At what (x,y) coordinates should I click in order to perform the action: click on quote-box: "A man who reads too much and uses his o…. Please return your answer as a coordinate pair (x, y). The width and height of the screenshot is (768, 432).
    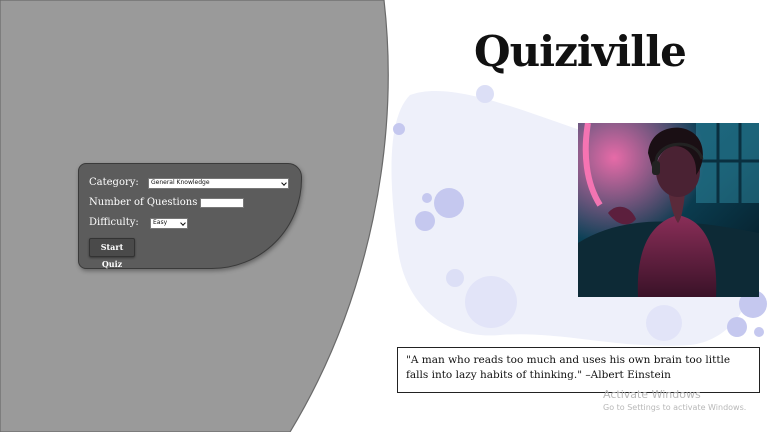
    Looking at the image, I should click on (578, 370).